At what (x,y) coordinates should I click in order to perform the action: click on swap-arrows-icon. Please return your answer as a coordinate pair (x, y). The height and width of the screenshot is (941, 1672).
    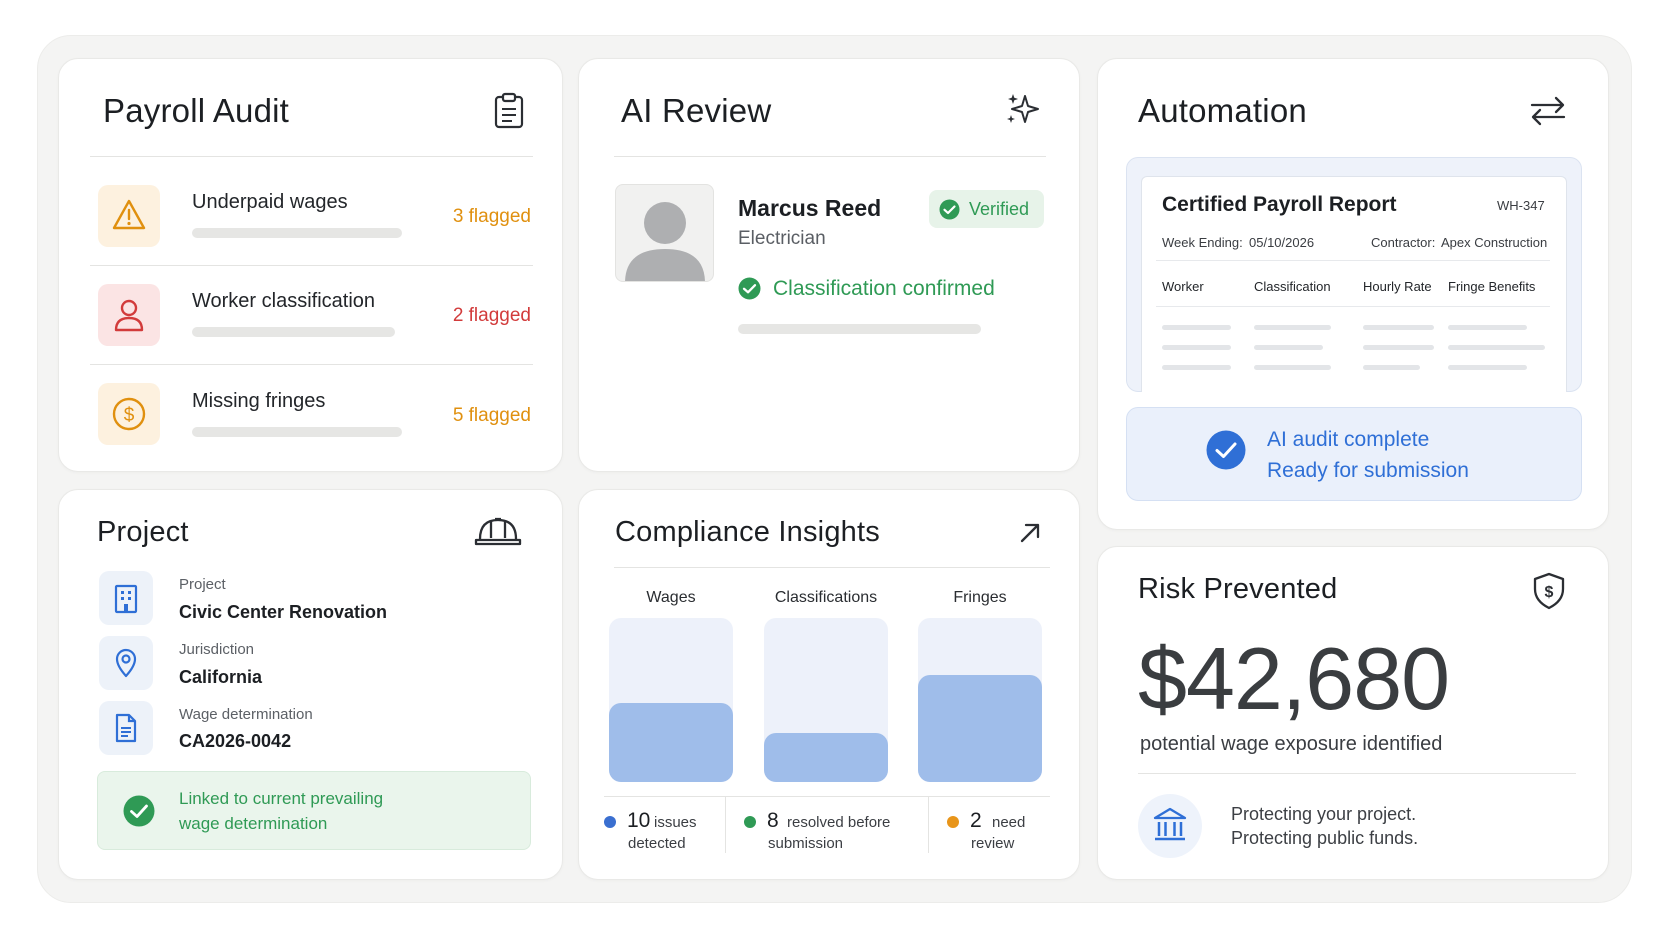
    Looking at the image, I should click on (1548, 111).